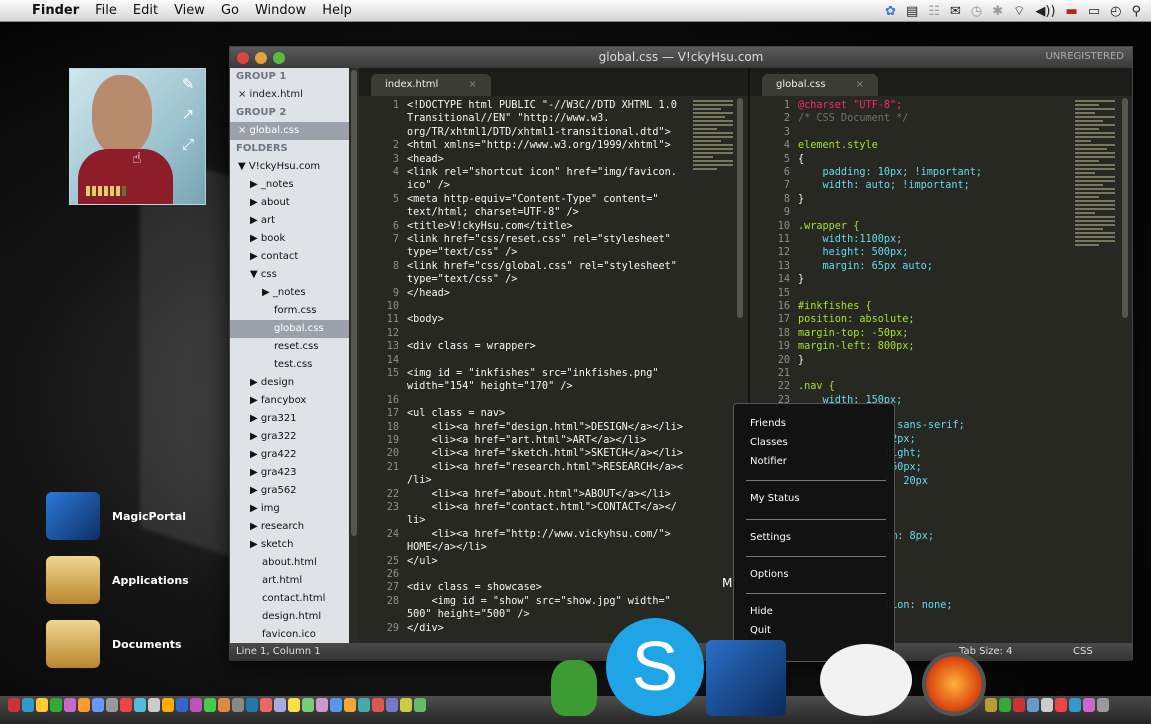  I want to click on menu-go: Go, so click(230, 10).